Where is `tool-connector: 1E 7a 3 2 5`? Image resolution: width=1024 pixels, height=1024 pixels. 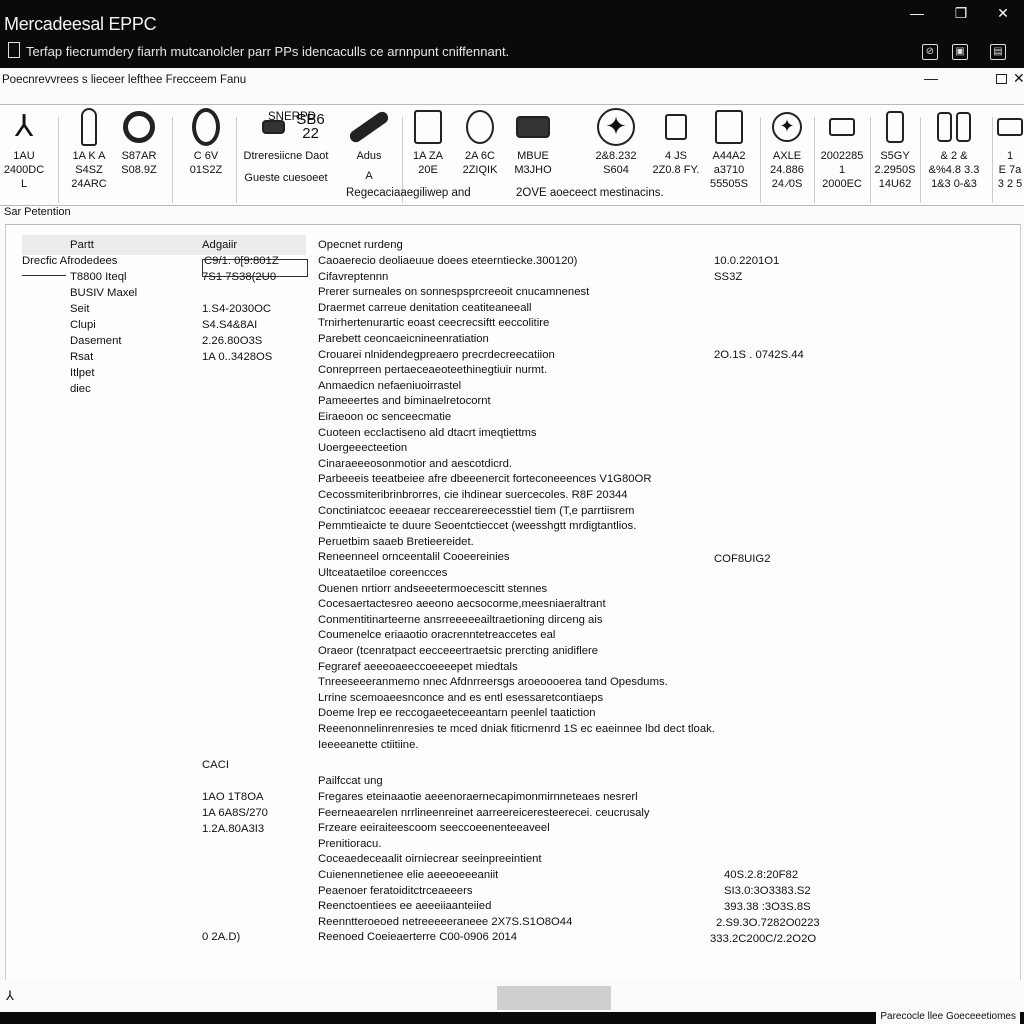 tool-connector: 1E 7a 3 2 5 is located at coordinates (1010, 155).